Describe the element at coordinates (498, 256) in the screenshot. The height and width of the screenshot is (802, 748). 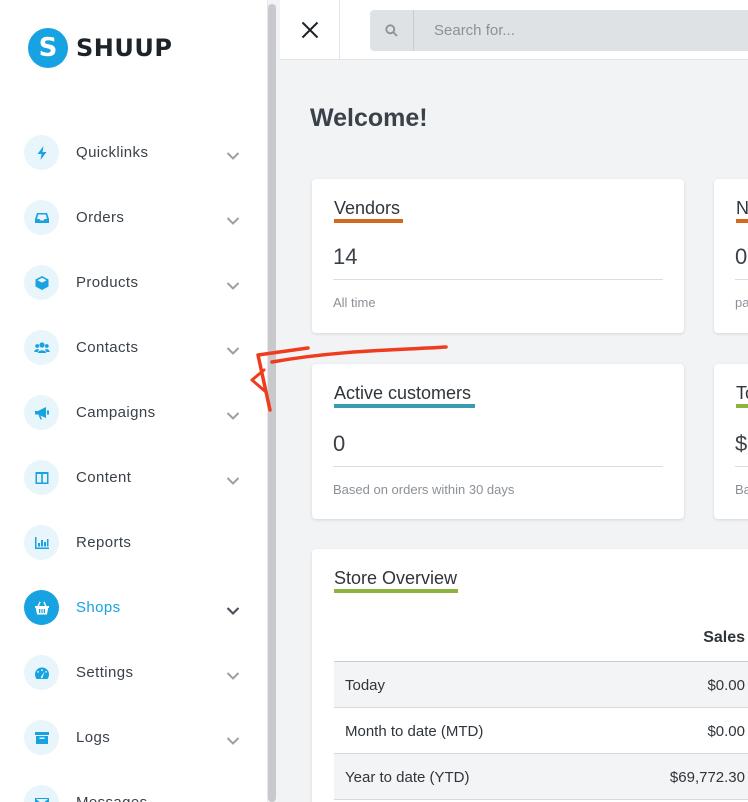
I see `vendors-card: Vendors 14 All time` at that location.